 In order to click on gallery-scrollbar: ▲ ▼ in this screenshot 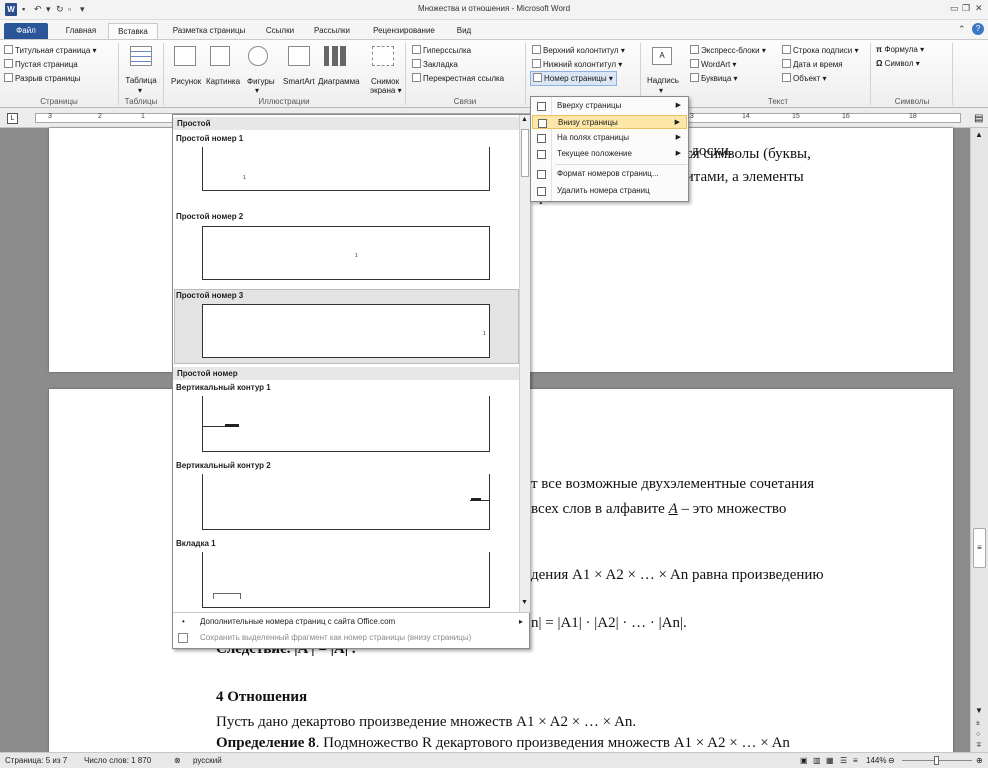, I will do `click(524, 363)`.